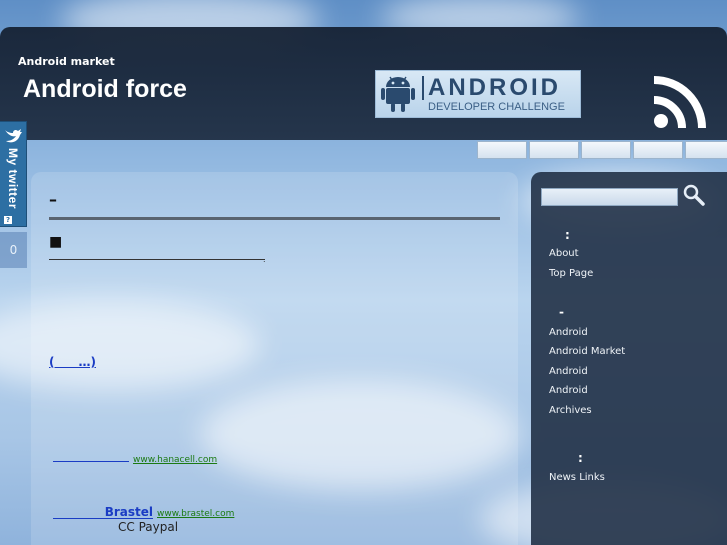 The height and width of the screenshot is (545, 727). What do you see at coordinates (587, 351) in the screenshot?
I see `sidebar-link-android-market: Android Market` at bounding box center [587, 351].